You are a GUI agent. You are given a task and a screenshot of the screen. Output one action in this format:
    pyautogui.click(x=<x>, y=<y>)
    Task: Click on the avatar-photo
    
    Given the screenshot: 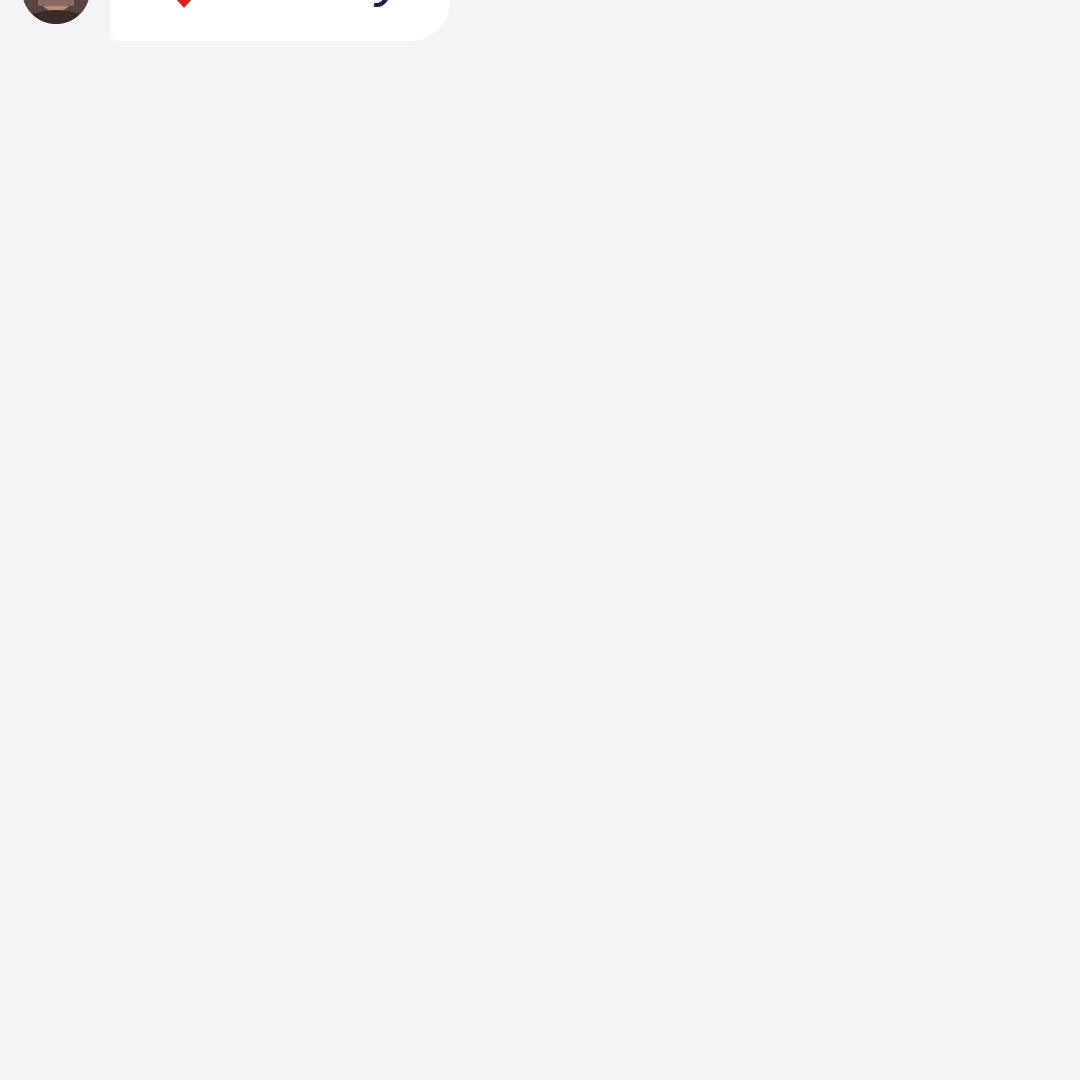 What is the action you would take?
    pyautogui.click(x=56, y=12)
    